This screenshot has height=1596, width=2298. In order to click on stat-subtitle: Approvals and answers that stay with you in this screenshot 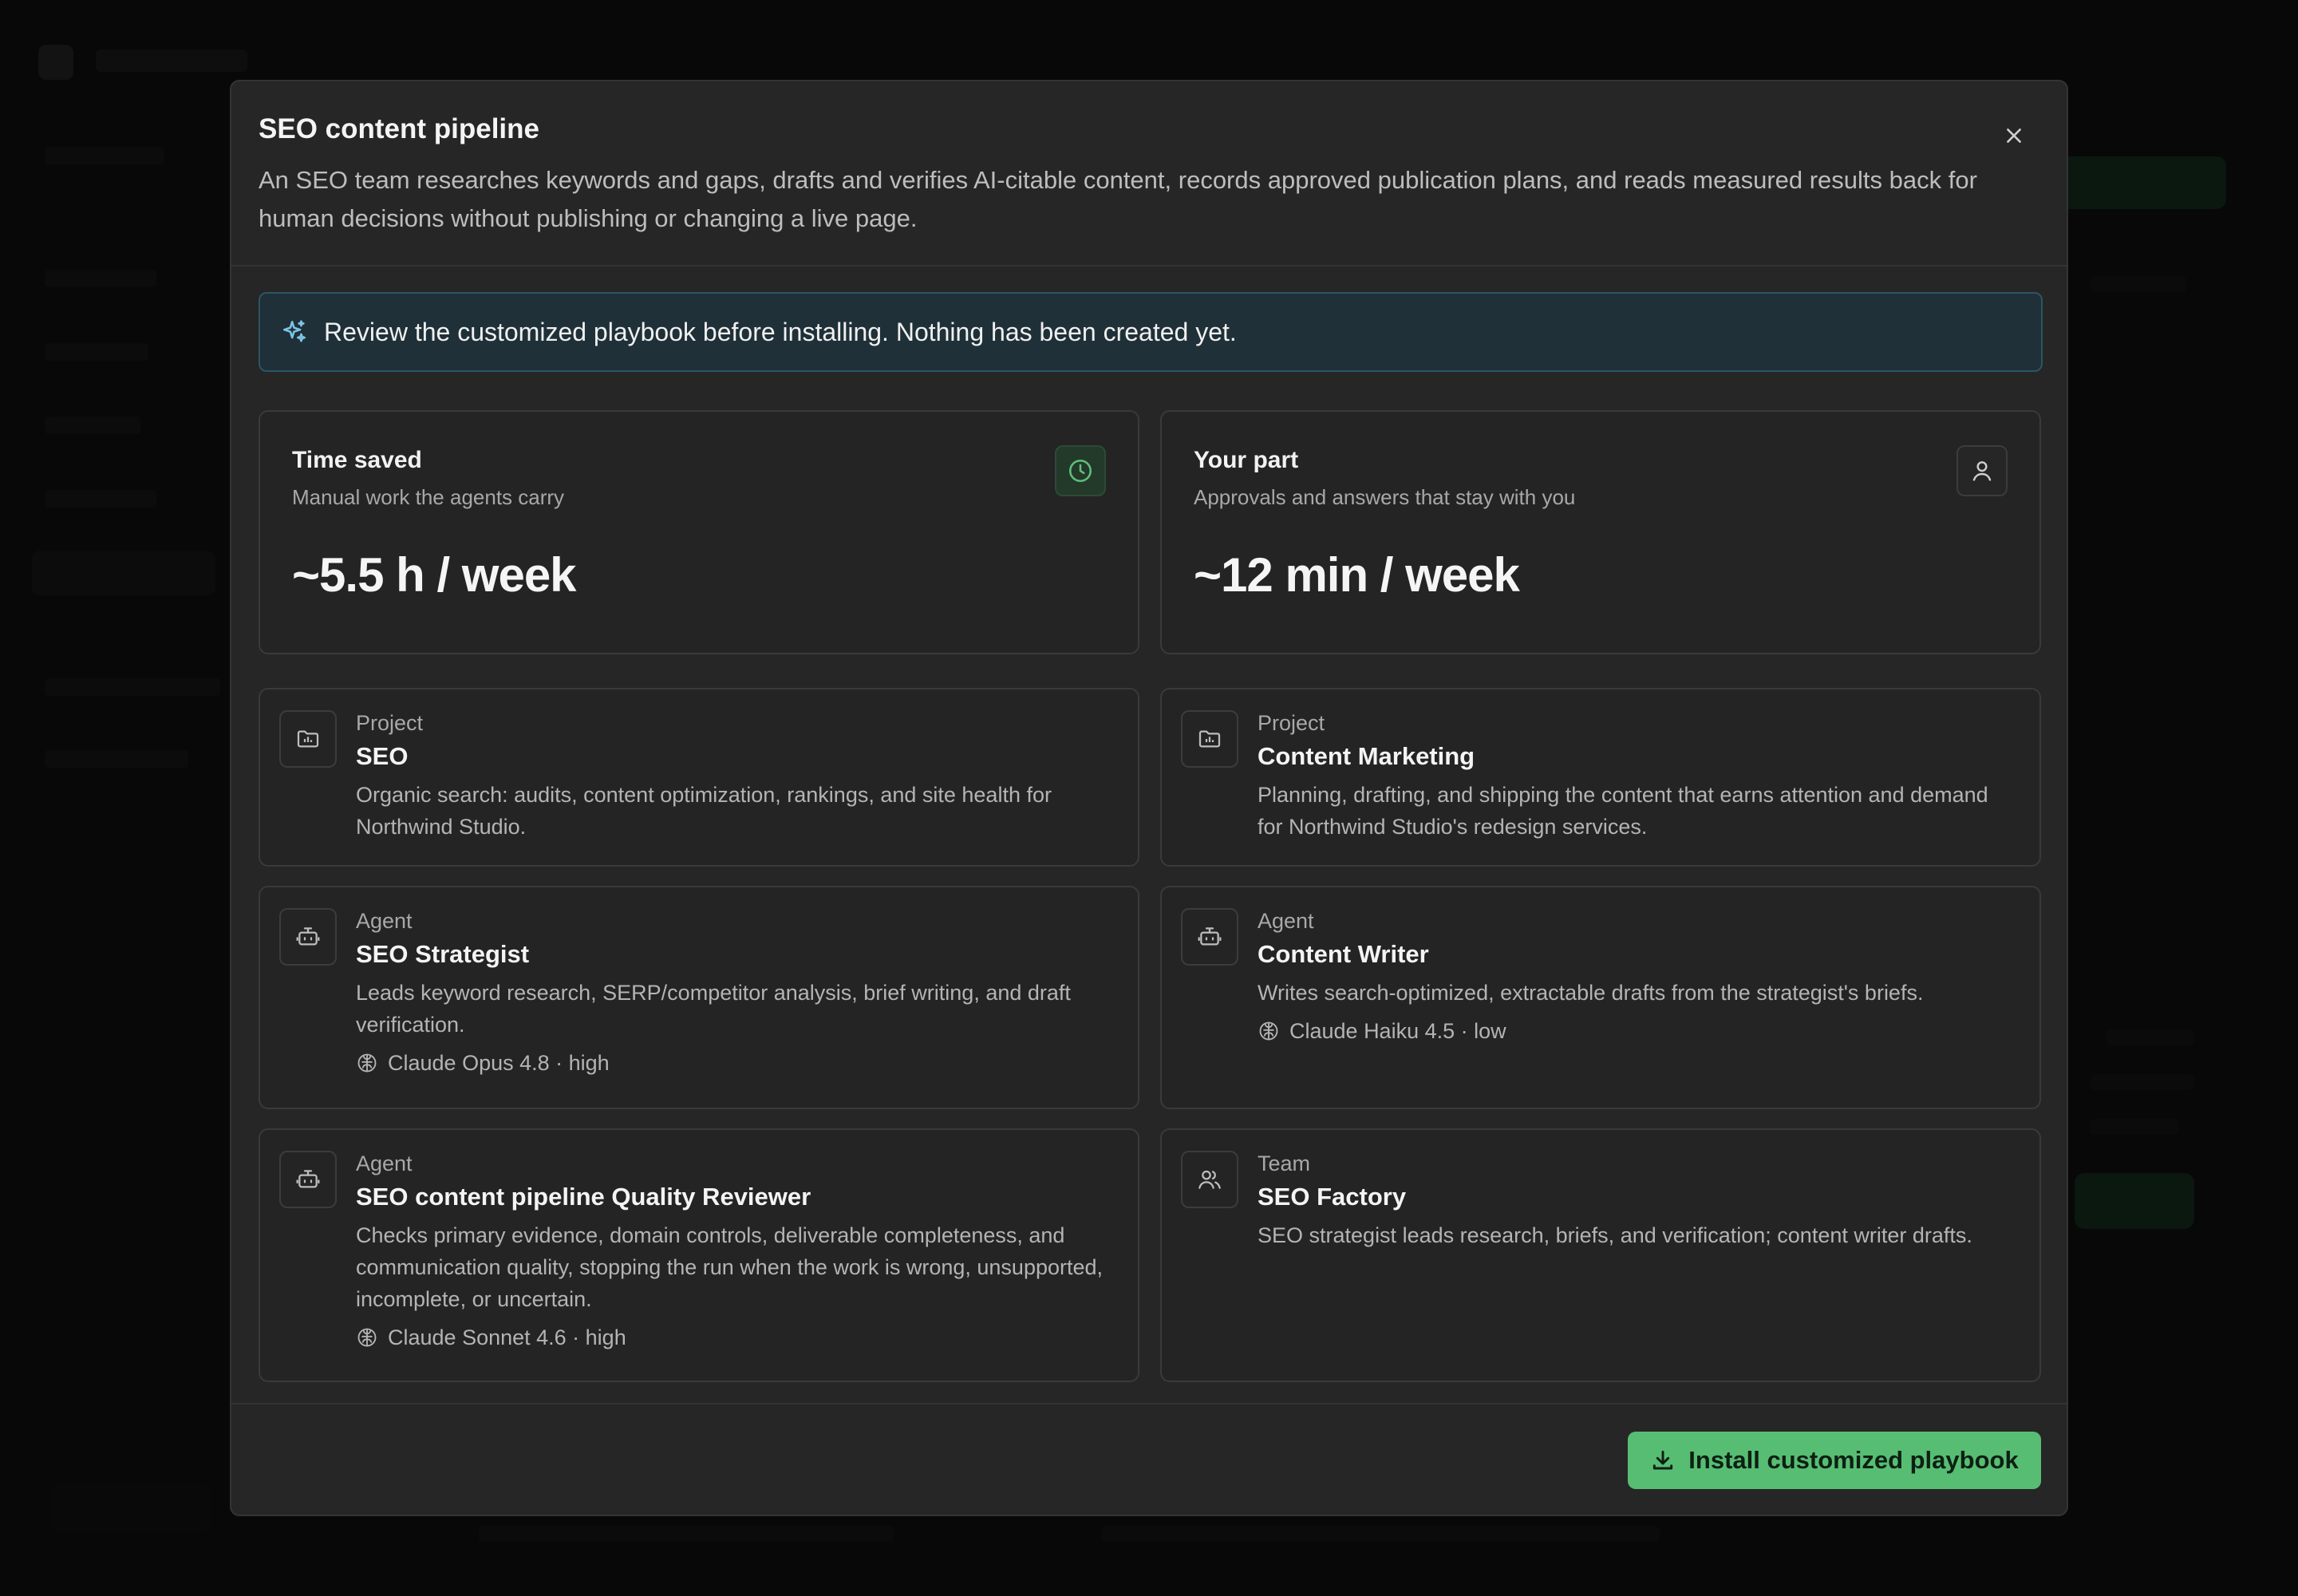, I will do `click(1385, 497)`.